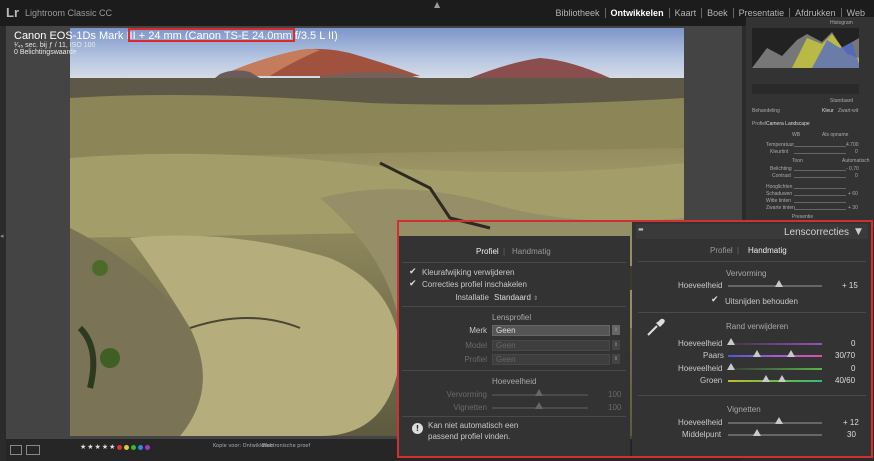 The width and height of the screenshot is (874, 461). What do you see at coordinates (759, 124) in the screenshot?
I see `profile-label: Profiel` at bounding box center [759, 124].